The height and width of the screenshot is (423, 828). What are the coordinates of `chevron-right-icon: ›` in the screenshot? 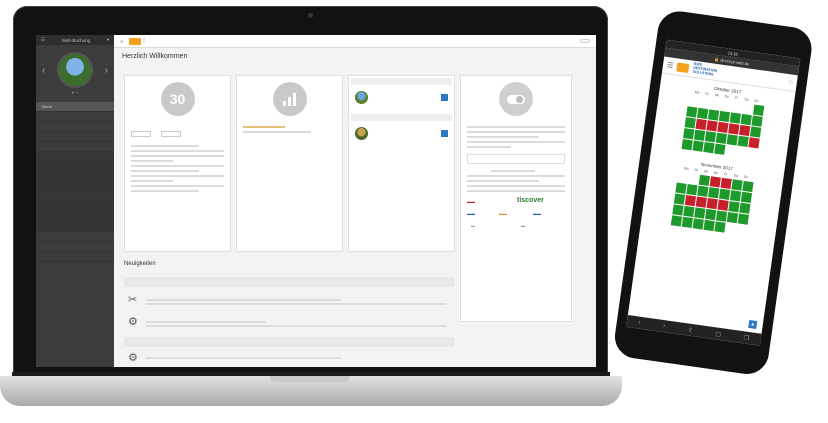 It's located at (106, 70).